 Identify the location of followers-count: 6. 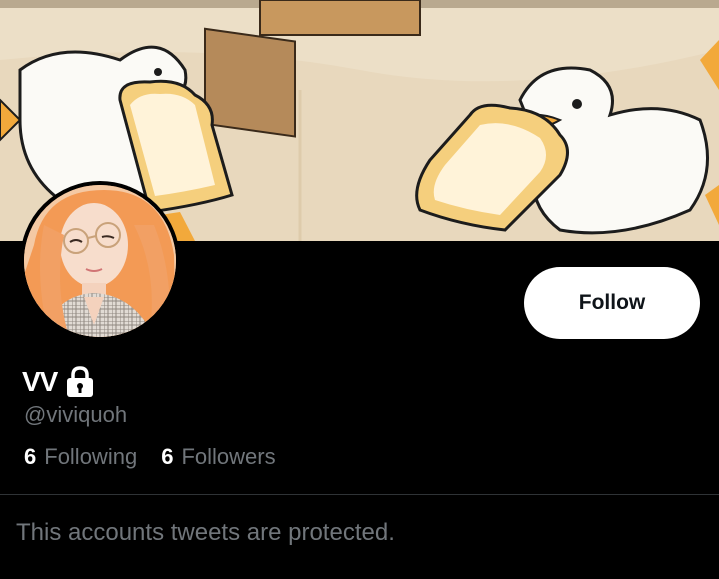
(167, 456).